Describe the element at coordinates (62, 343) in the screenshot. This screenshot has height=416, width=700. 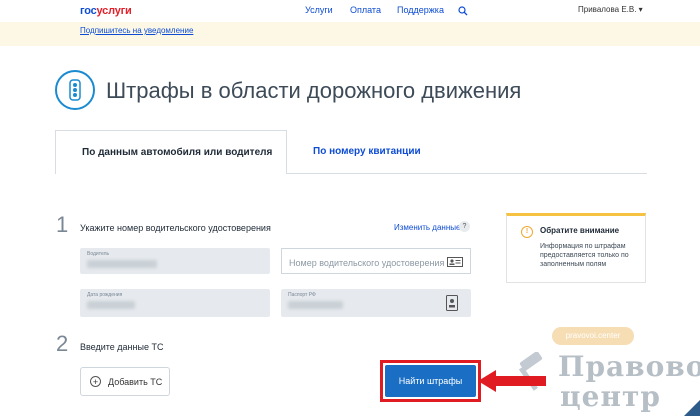
I see `step-number-2: 2` at that location.